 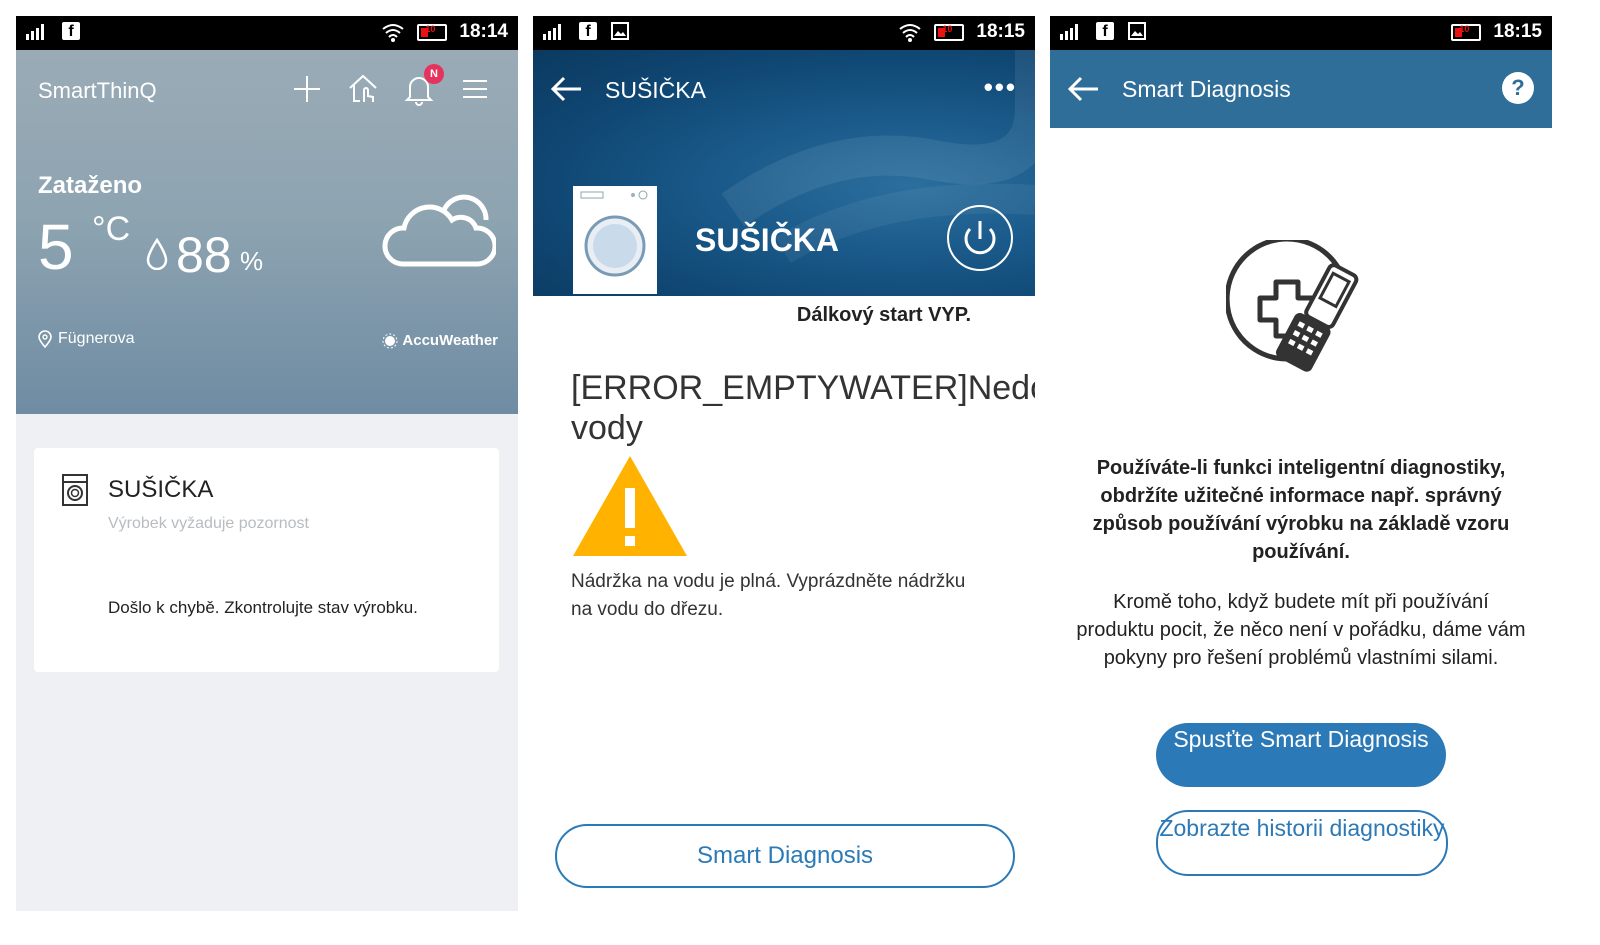 I want to click on device-header: SUŠIČKA ••• SUŠIČKA, so click(x=784, y=173).